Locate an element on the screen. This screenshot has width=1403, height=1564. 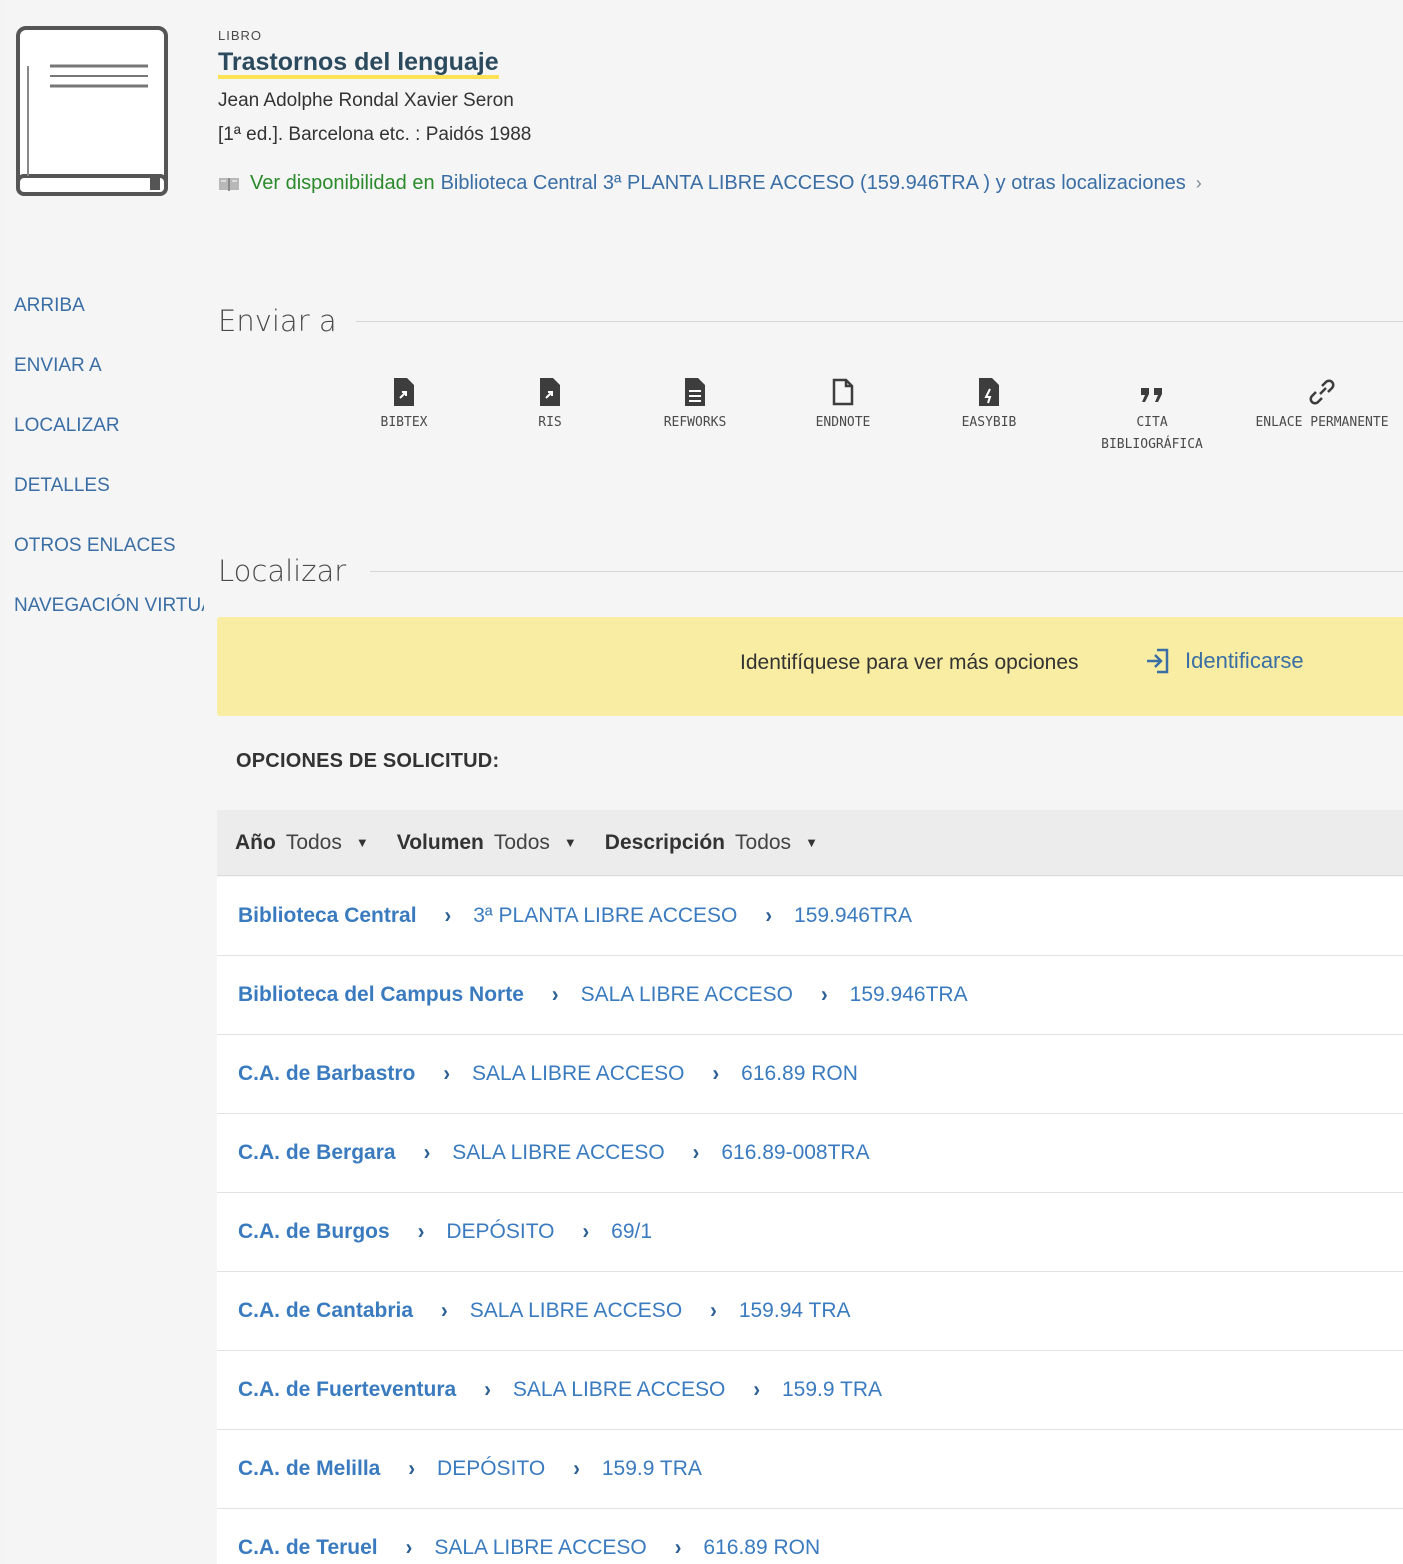
send-to-heading: Enviar a is located at coordinates (277, 321).